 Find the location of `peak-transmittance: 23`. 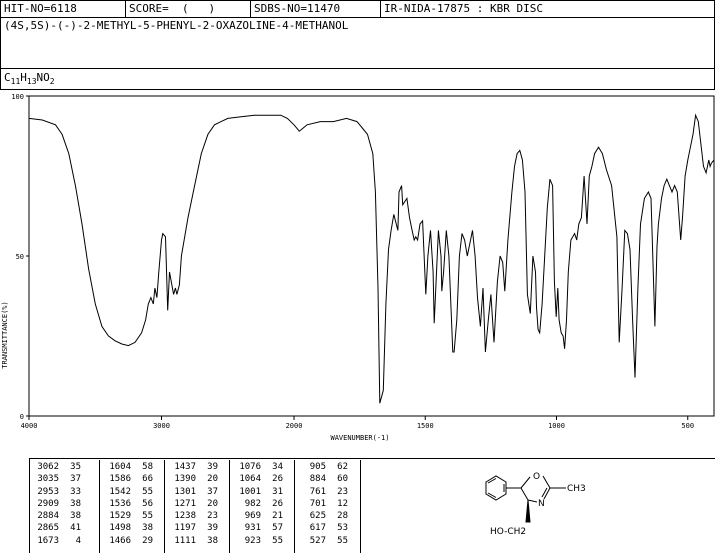

peak-transmittance: 23 is located at coordinates (212, 516).